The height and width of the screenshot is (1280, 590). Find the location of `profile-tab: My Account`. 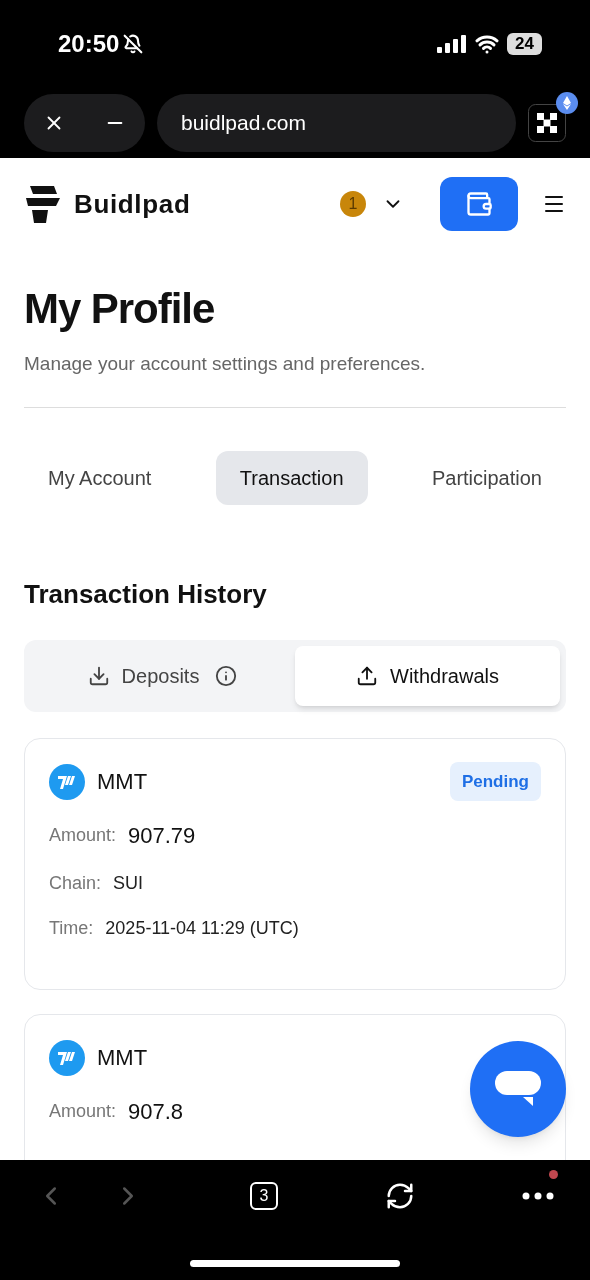

profile-tab: My Account is located at coordinates (100, 477).